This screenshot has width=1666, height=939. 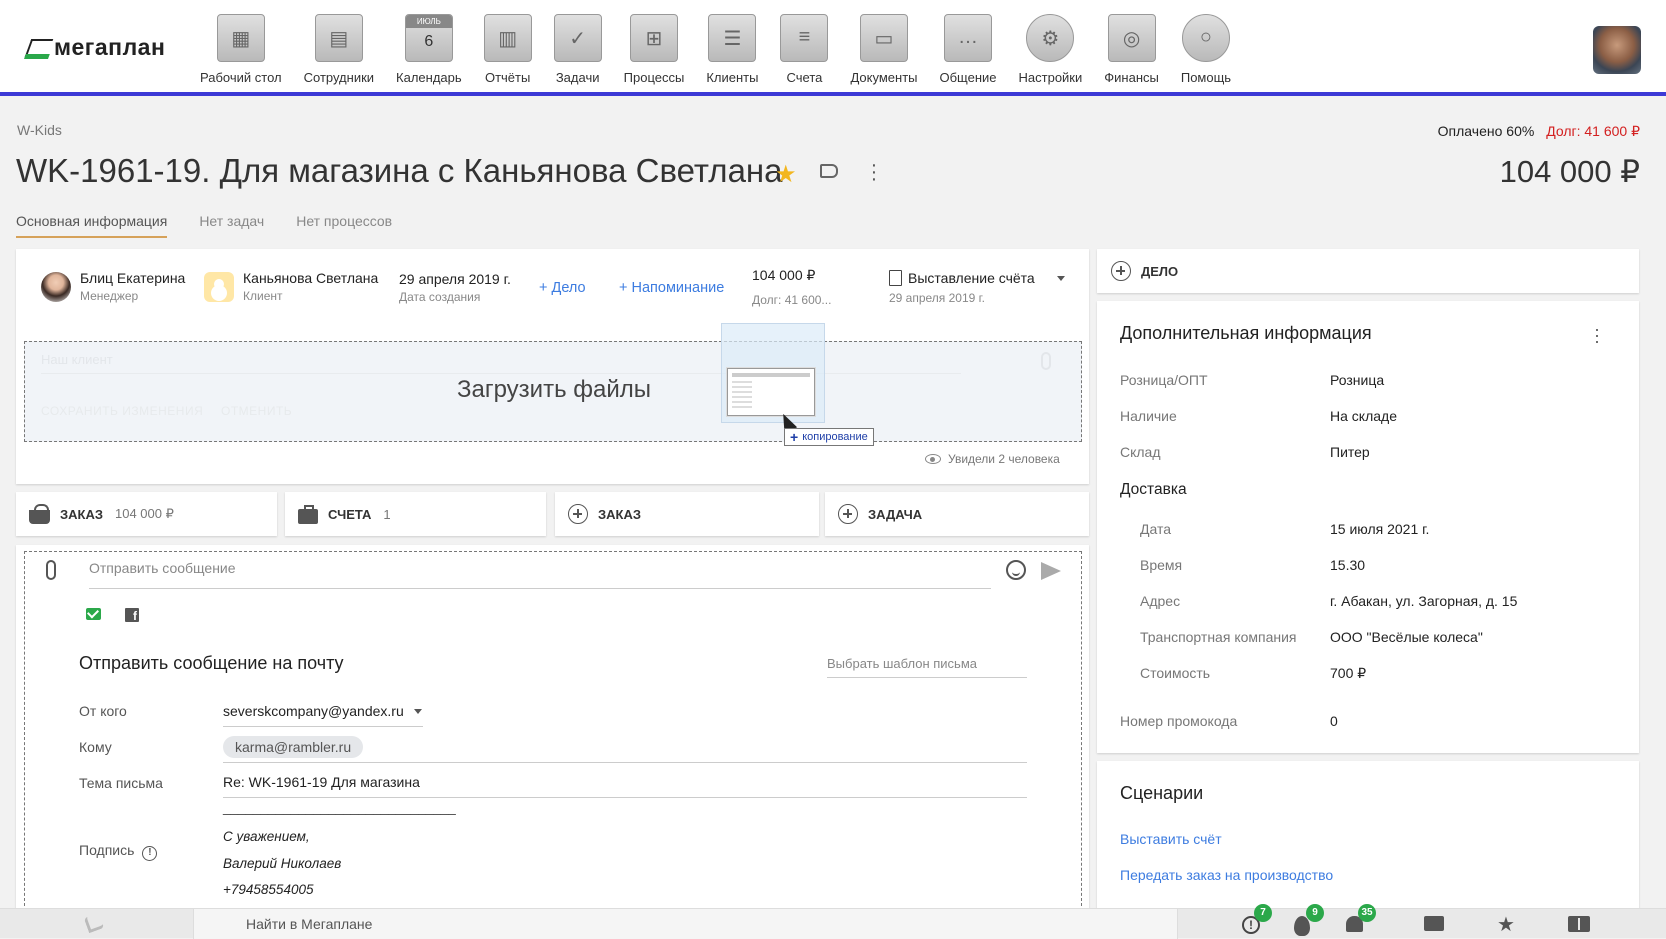 What do you see at coordinates (428, 21) in the screenshot?
I see `calendar-month: ИЮЛЬ` at bounding box center [428, 21].